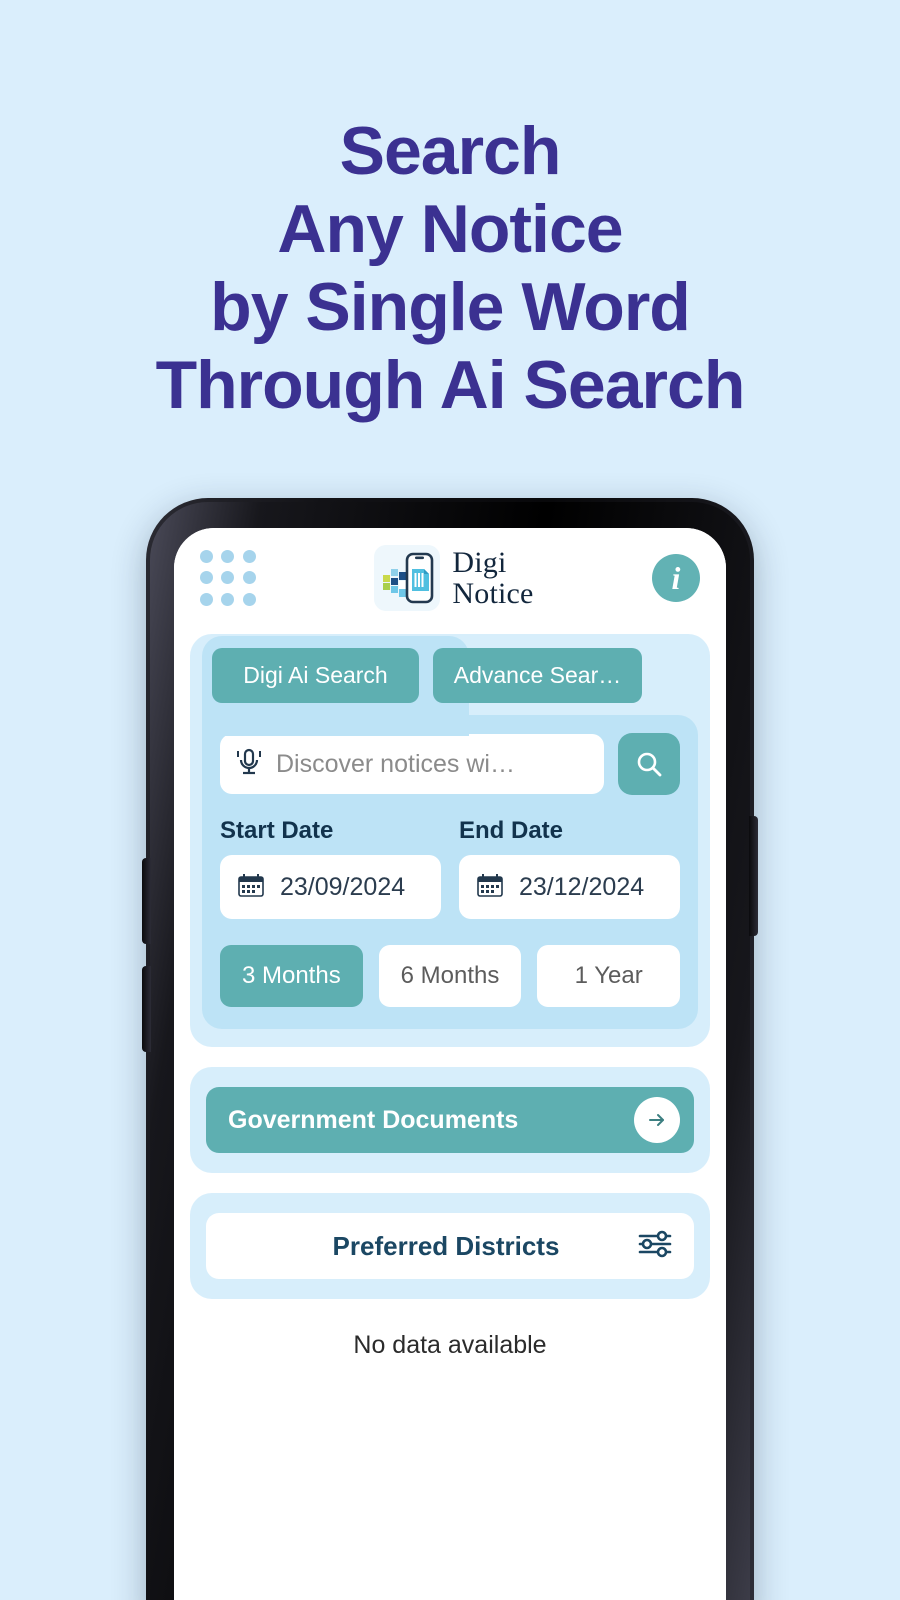 The image size is (900, 1600). Describe the element at coordinates (450, 385) in the screenshot. I see `headline-line-4: Through Ai Search` at that location.